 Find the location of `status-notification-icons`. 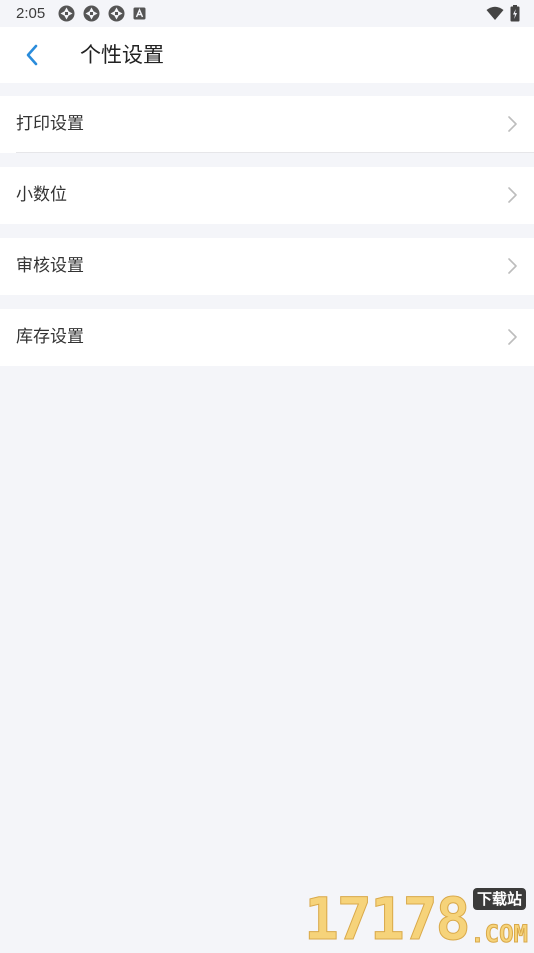

status-notification-icons is located at coordinates (102, 13).